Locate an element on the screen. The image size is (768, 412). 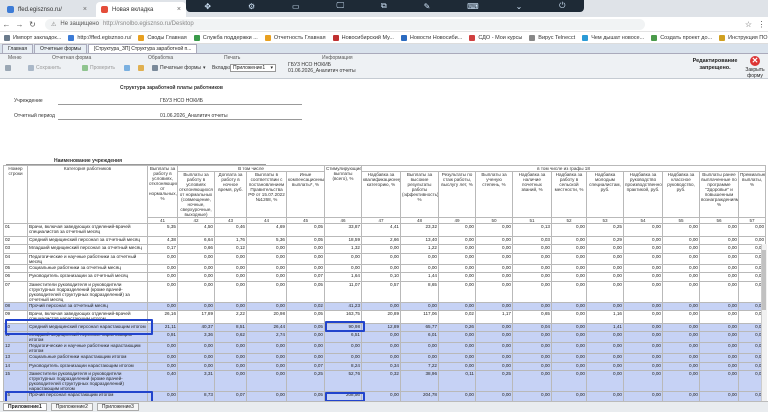
table-cell: 5,35 is located at coordinates (162, 230).